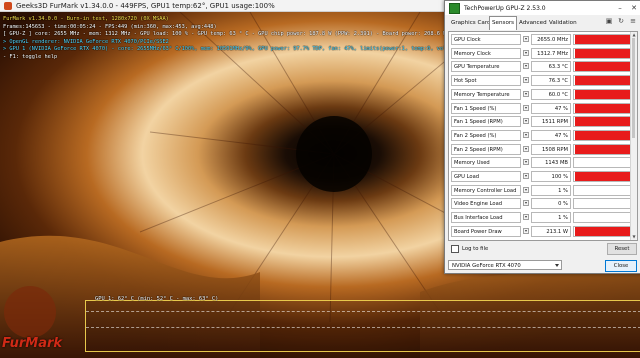 Image resolution: width=640 pixels, height=358 pixels. What do you see at coordinates (486, 149) in the screenshot?
I see `sensor-label: Fan 2 Speed (RPM)` at bounding box center [486, 149].